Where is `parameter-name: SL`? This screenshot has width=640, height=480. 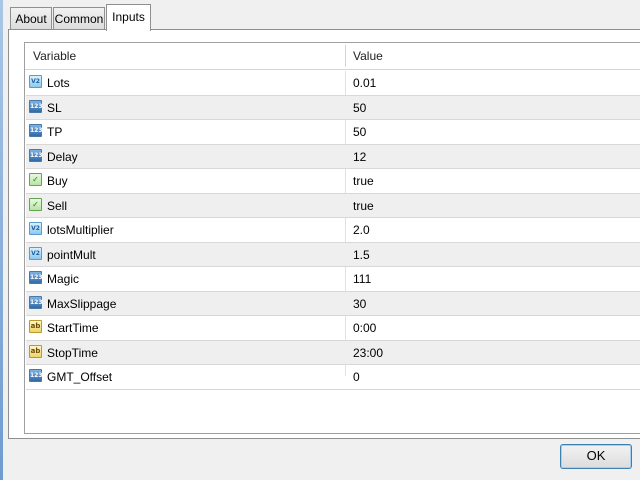 parameter-name: SL is located at coordinates (54, 107).